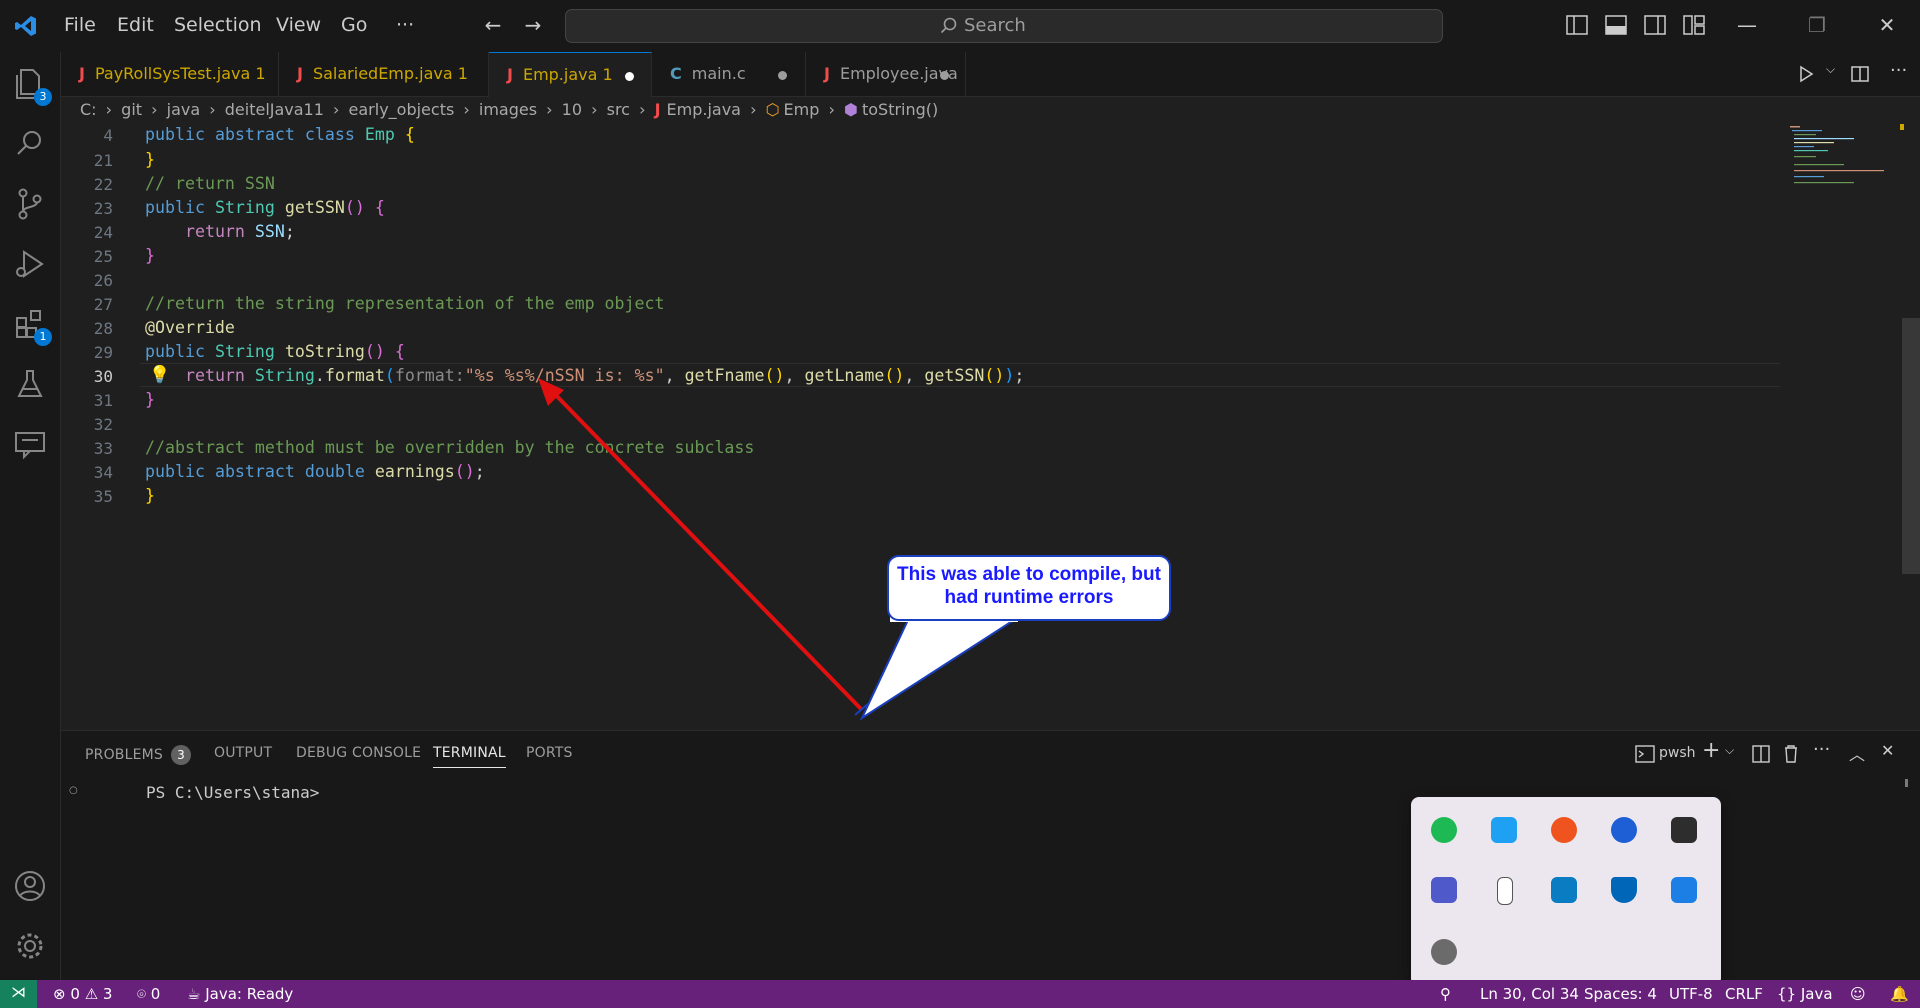 This screenshot has width=1920, height=1008. I want to click on tab-debug-console: DEBUG CONSOLE, so click(358, 753).